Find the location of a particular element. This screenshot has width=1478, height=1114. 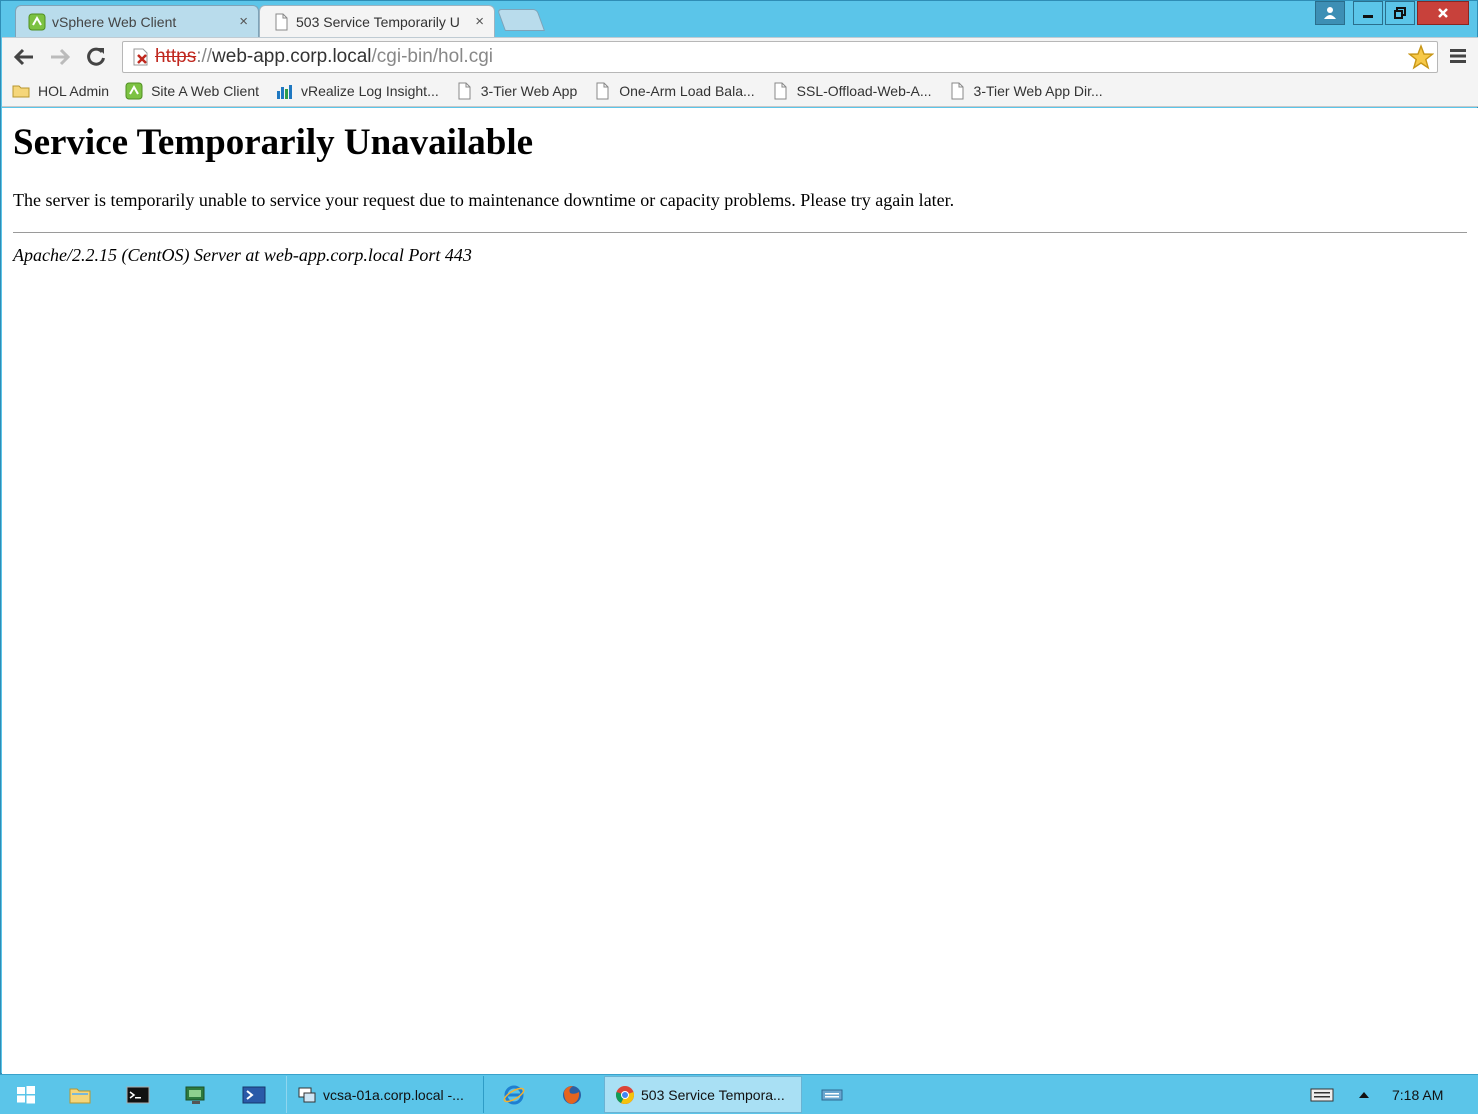

taskbar-internet-explorer is located at coordinates (514, 1095).